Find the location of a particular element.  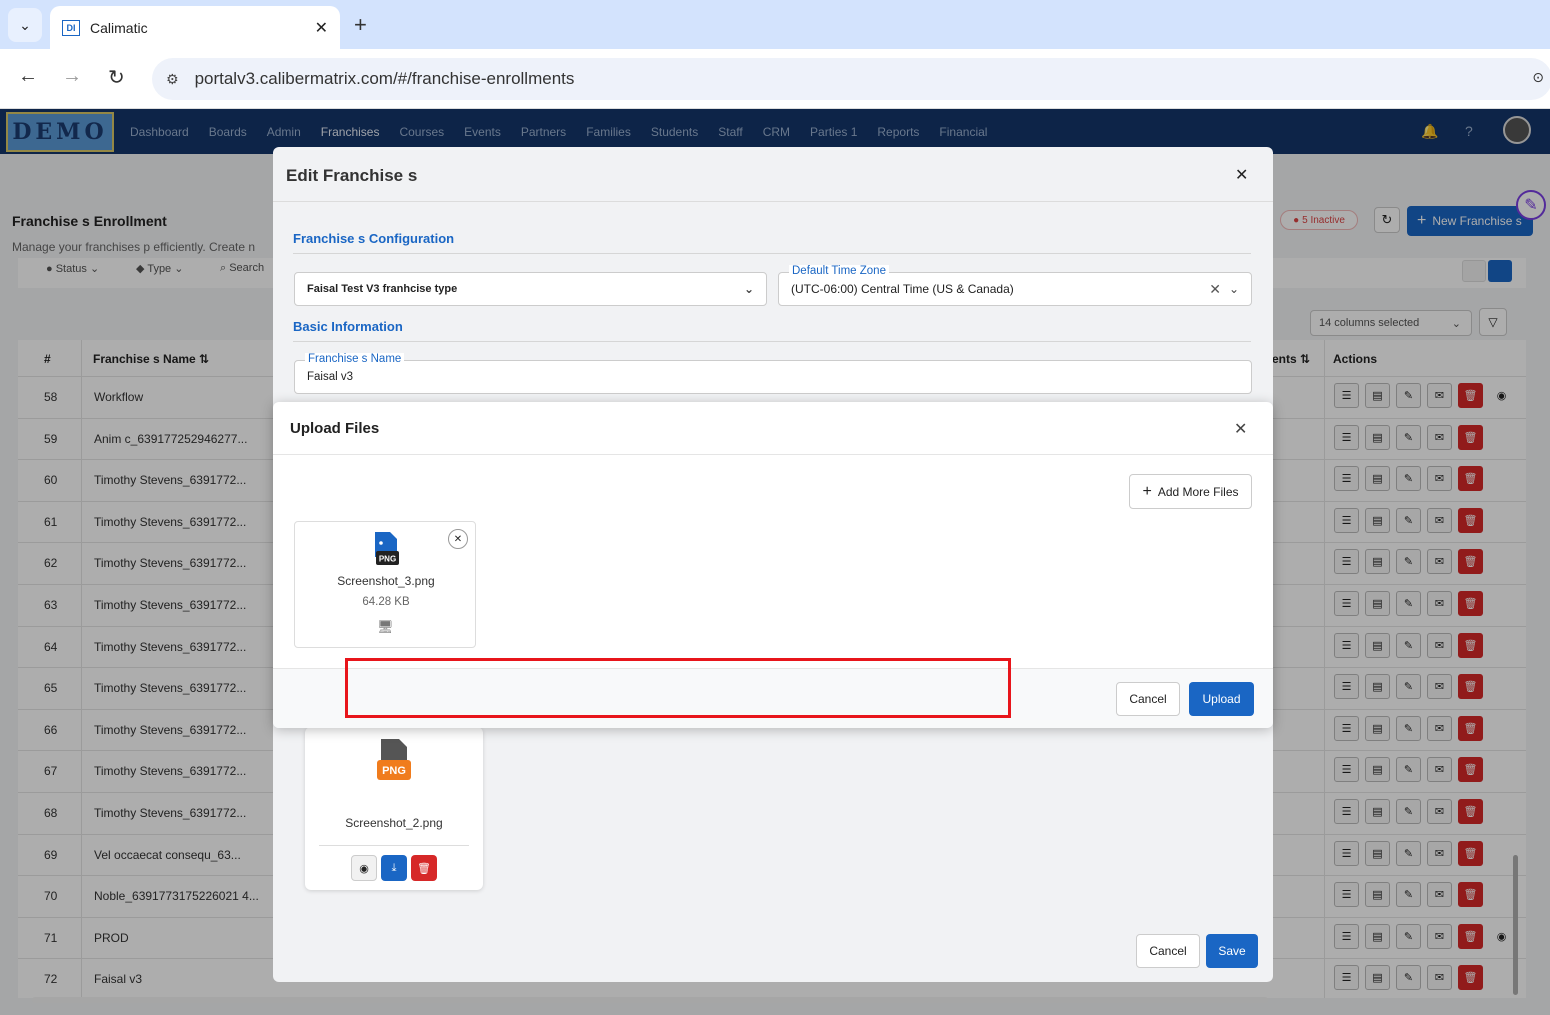

basic-section-title: Basic Information is located at coordinates (348, 326).